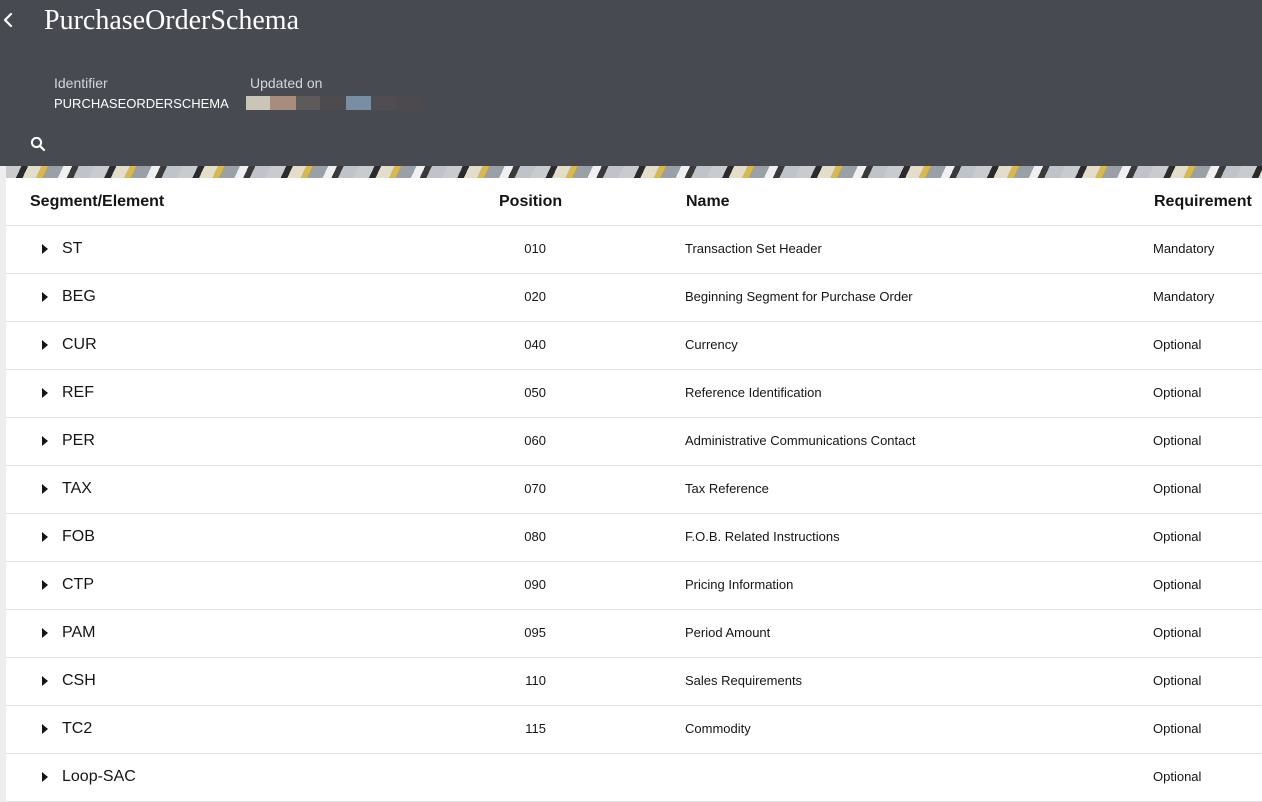 Image resolution: width=1262 pixels, height=802 pixels. I want to click on position-cell: 080, so click(535, 536).